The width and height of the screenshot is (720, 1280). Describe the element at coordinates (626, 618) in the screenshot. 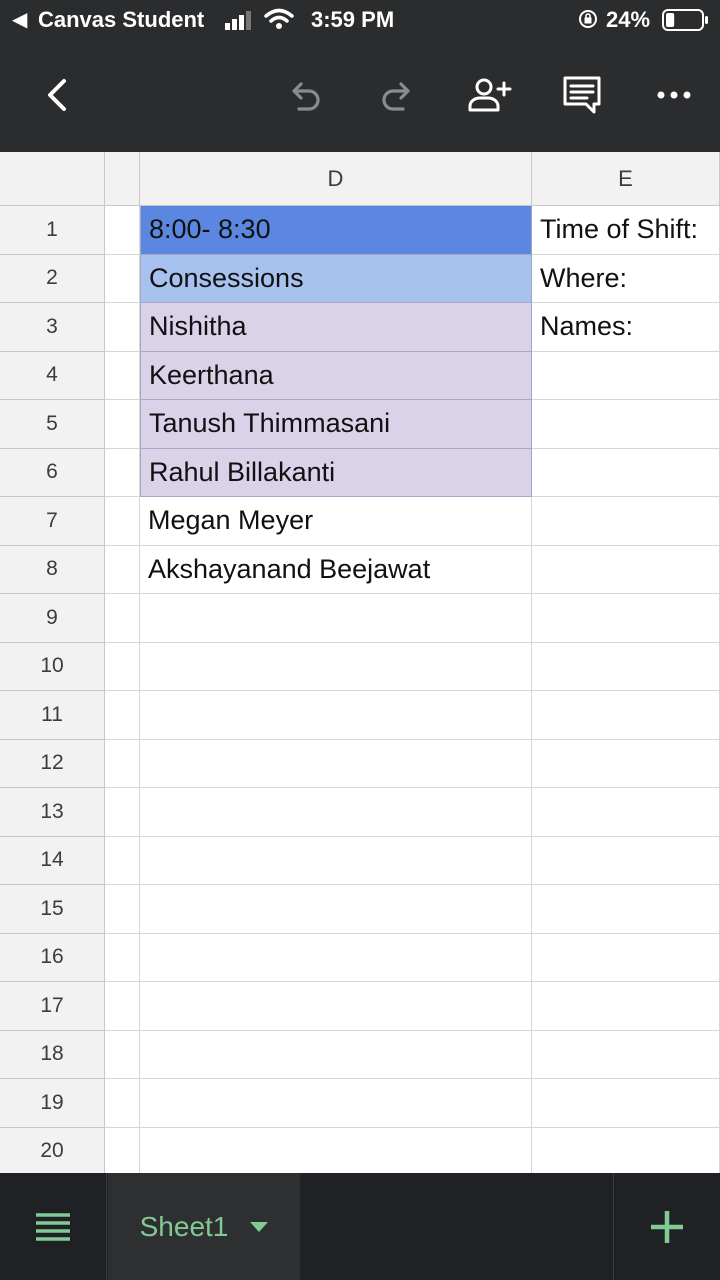

I see `cell-e9` at that location.